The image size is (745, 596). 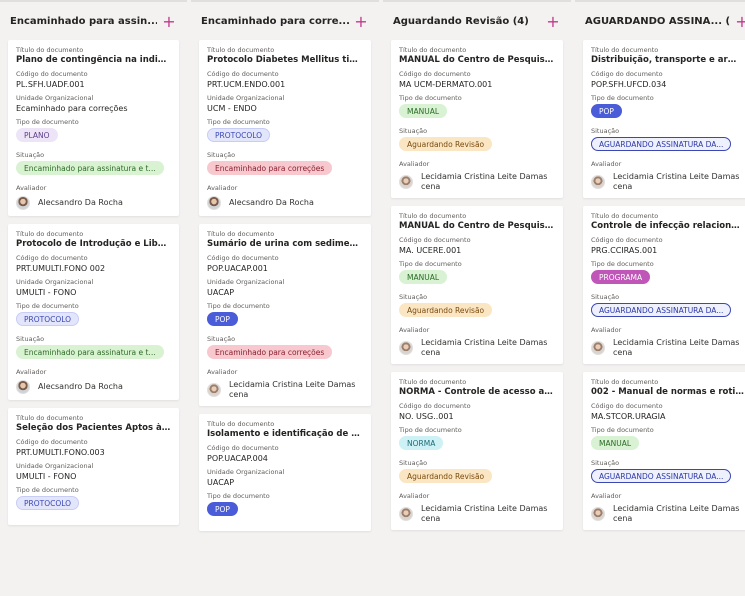 What do you see at coordinates (60, 452) in the screenshot?
I see `document-code-value: PRT.UMULTI.FONO.003` at bounding box center [60, 452].